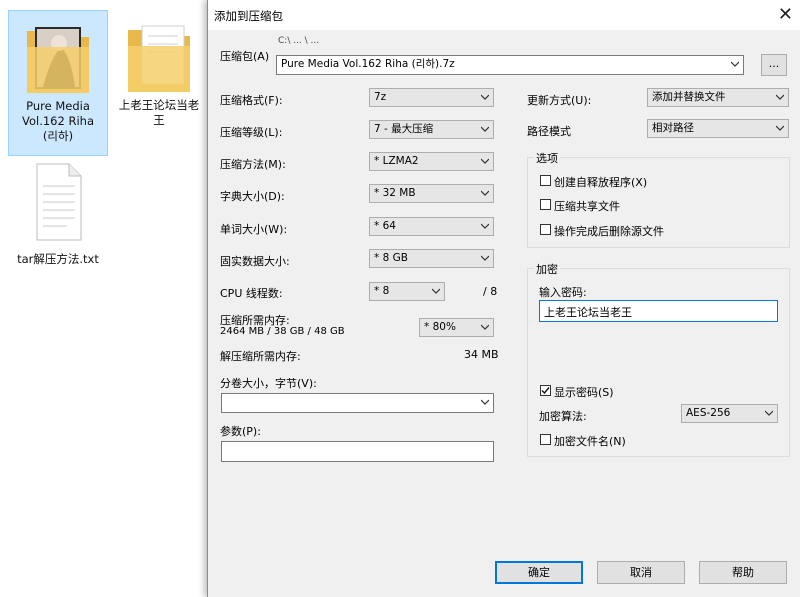 Image resolution: width=800 pixels, height=597 pixels. Describe the element at coordinates (245, 56) in the screenshot. I see `archive-label: 压缩包(A)` at that location.